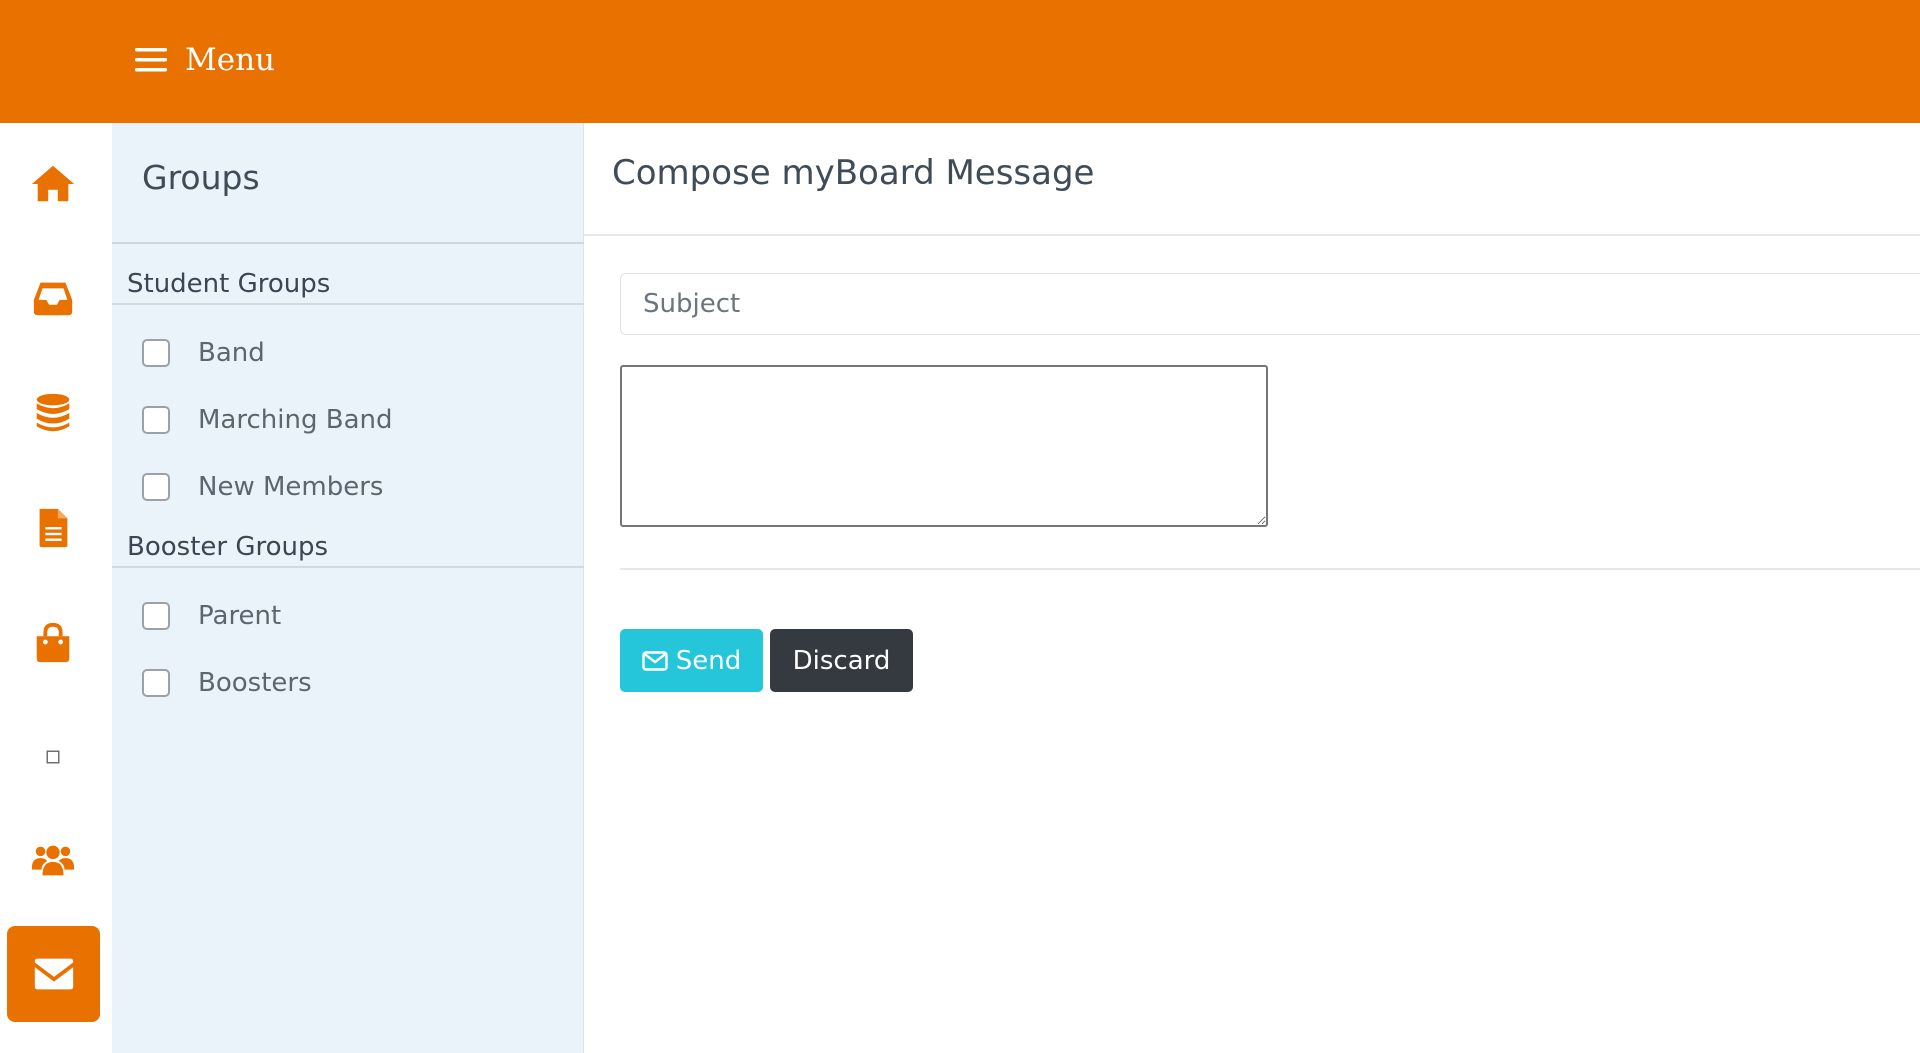 This screenshot has height=1053, width=1920. What do you see at coordinates (348, 304) in the screenshot?
I see `student-groups-divider` at bounding box center [348, 304].